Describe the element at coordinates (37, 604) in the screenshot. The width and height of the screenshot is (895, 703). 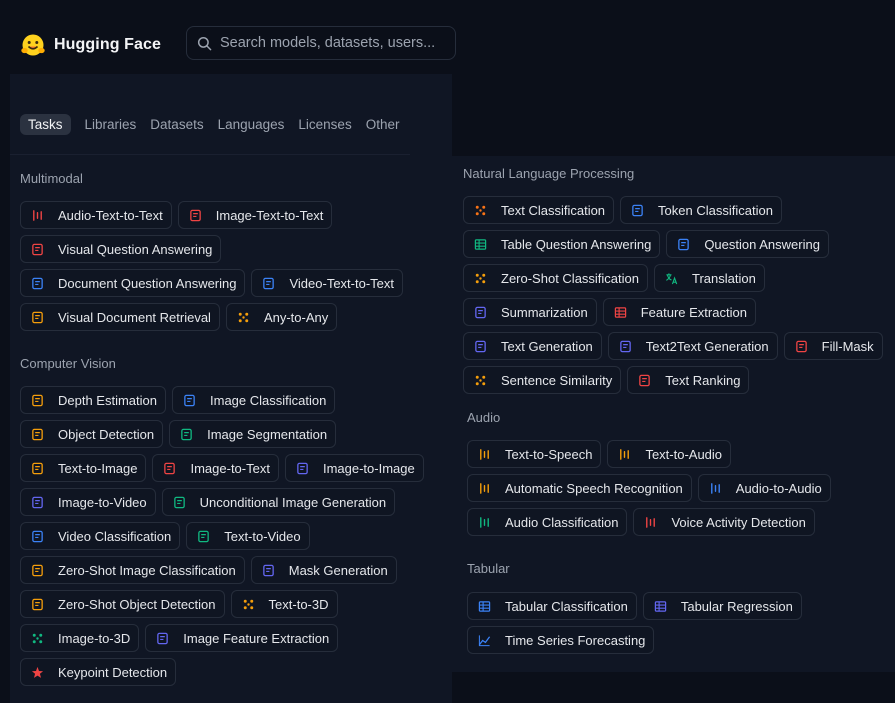
I see `zero-shot-object-icon` at that location.